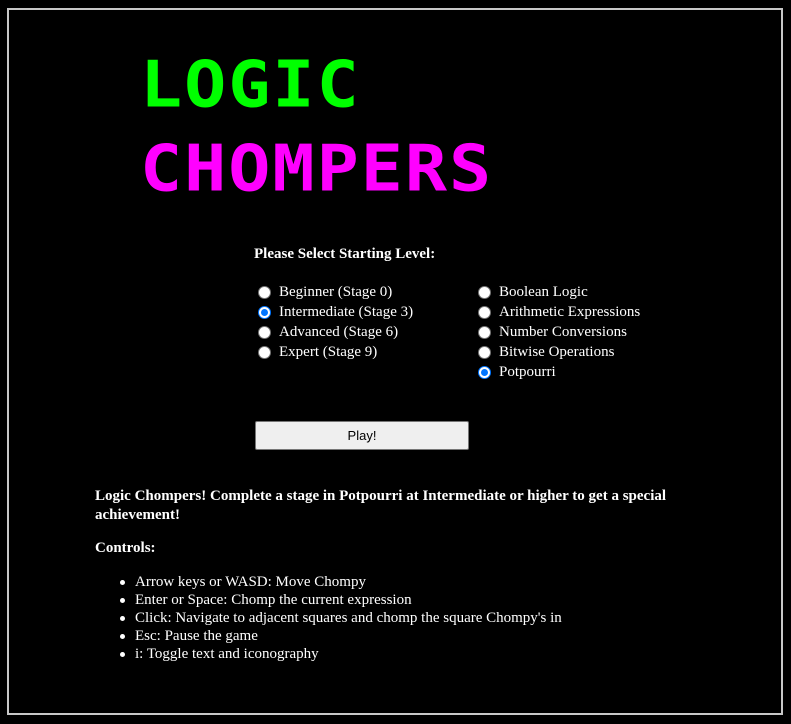 Image resolution: width=791 pixels, height=724 pixels. I want to click on level-option-label: Beginner (Stage 0), so click(336, 291).